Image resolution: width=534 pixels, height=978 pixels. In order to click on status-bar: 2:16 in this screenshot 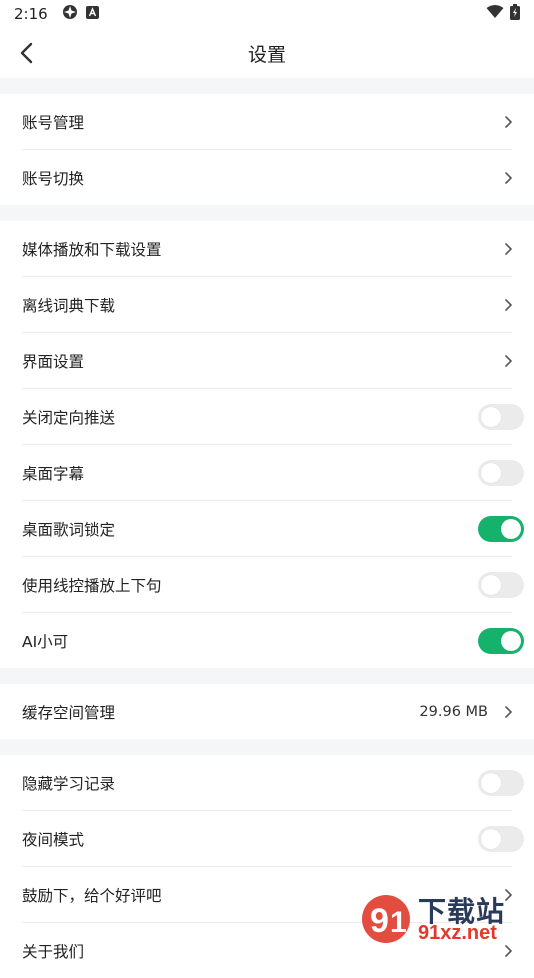, I will do `click(267, 14)`.